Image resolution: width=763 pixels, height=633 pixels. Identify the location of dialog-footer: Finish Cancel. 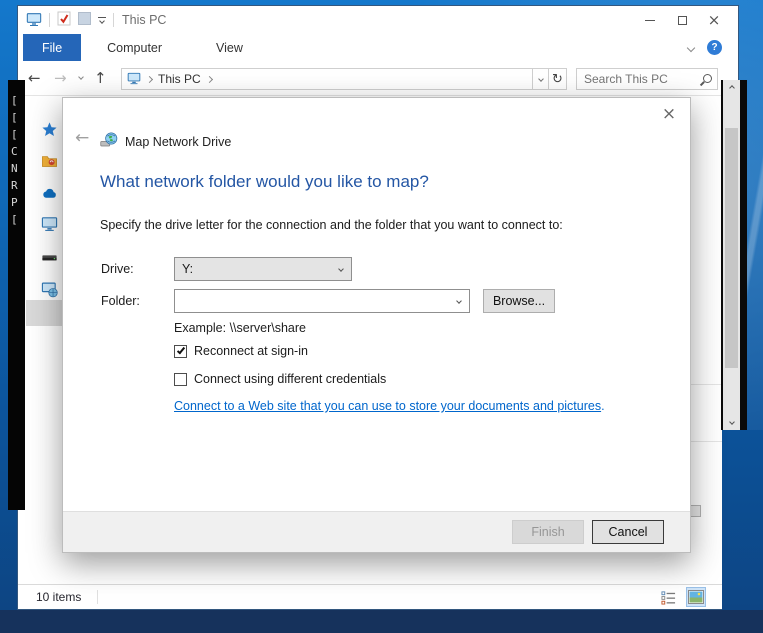
(376, 531).